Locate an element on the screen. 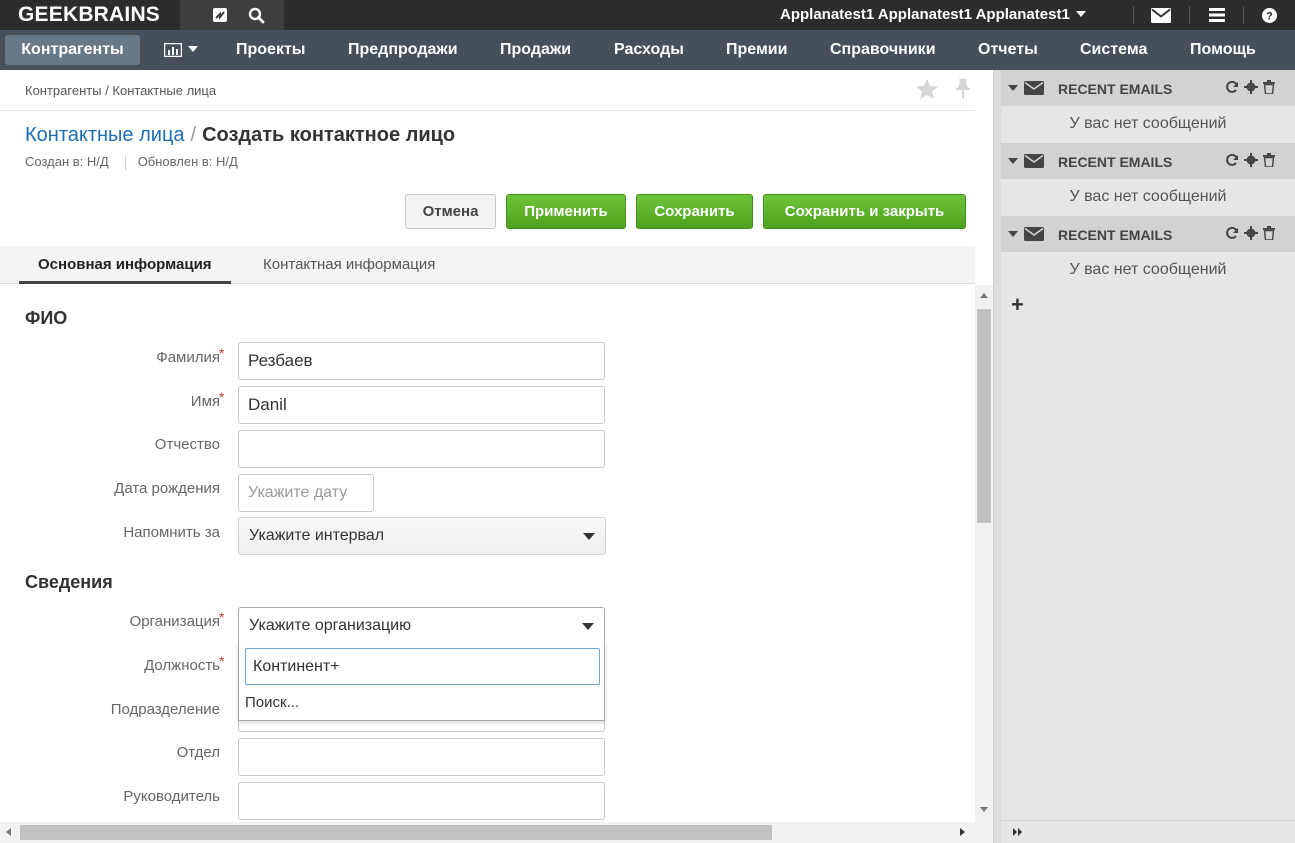  organization-value: Укажите организацию is located at coordinates (330, 625).